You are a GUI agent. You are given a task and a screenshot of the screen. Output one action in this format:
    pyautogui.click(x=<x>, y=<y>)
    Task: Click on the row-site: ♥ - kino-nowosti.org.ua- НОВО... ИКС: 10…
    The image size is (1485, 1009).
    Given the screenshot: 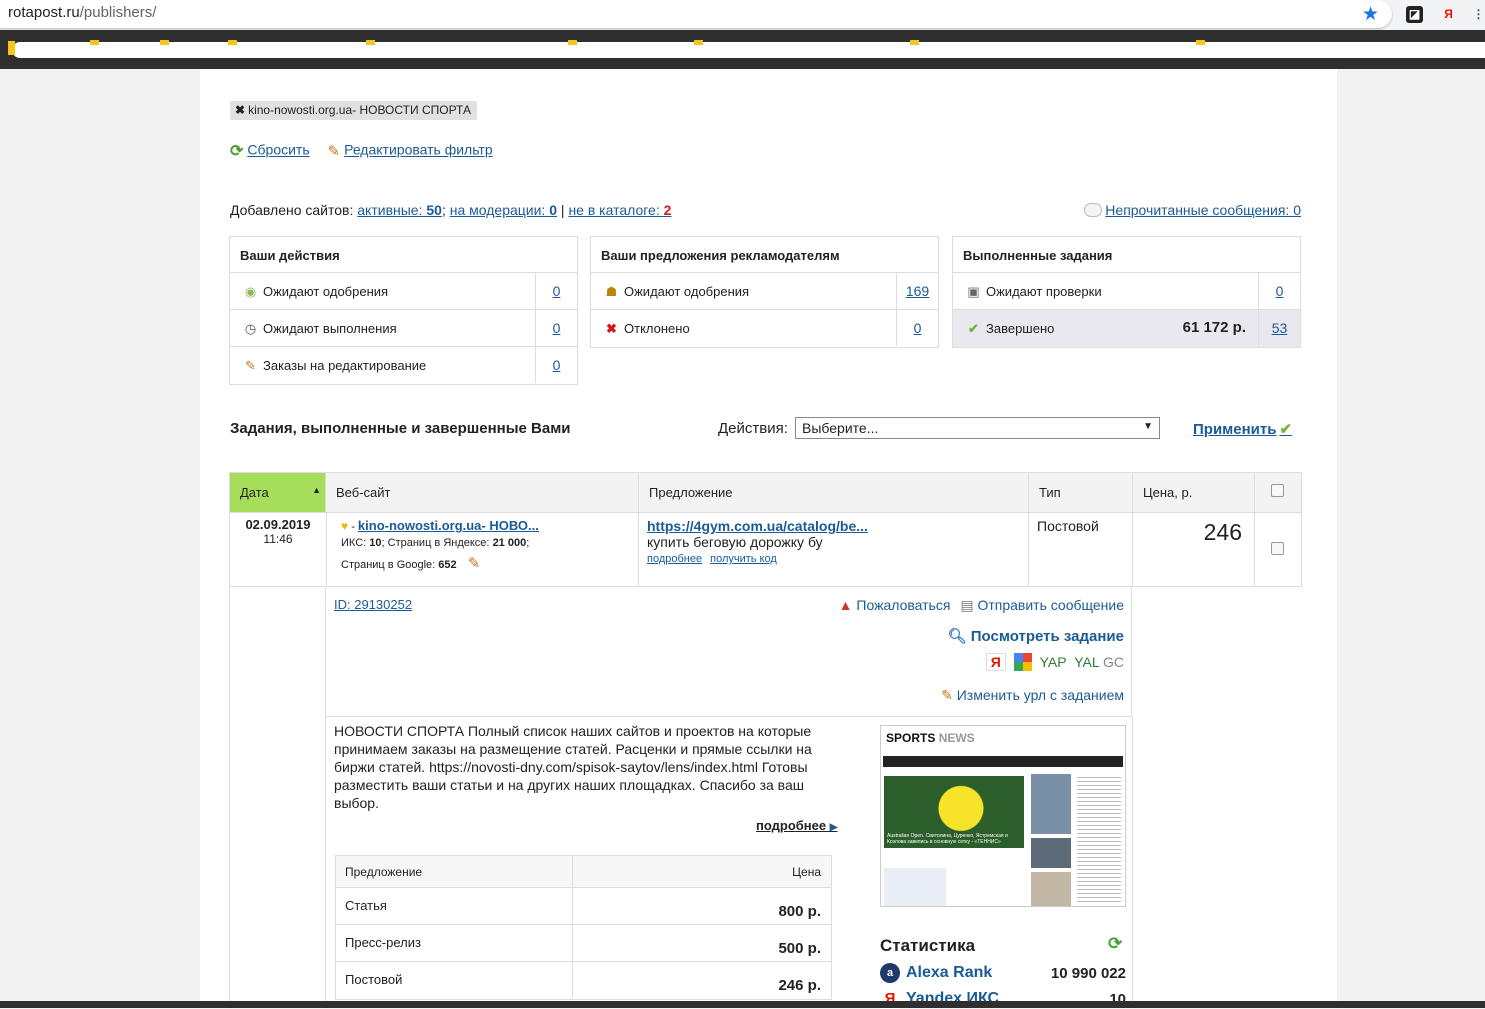 What is the action you would take?
    pyautogui.click(x=482, y=549)
    